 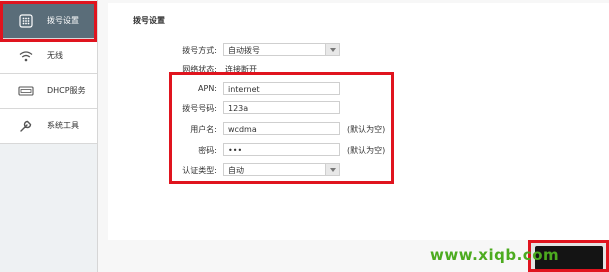 What do you see at coordinates (48, 21) in the screenshot?
I see `highlight-box-sidebar` at bounding box center [48, 21].